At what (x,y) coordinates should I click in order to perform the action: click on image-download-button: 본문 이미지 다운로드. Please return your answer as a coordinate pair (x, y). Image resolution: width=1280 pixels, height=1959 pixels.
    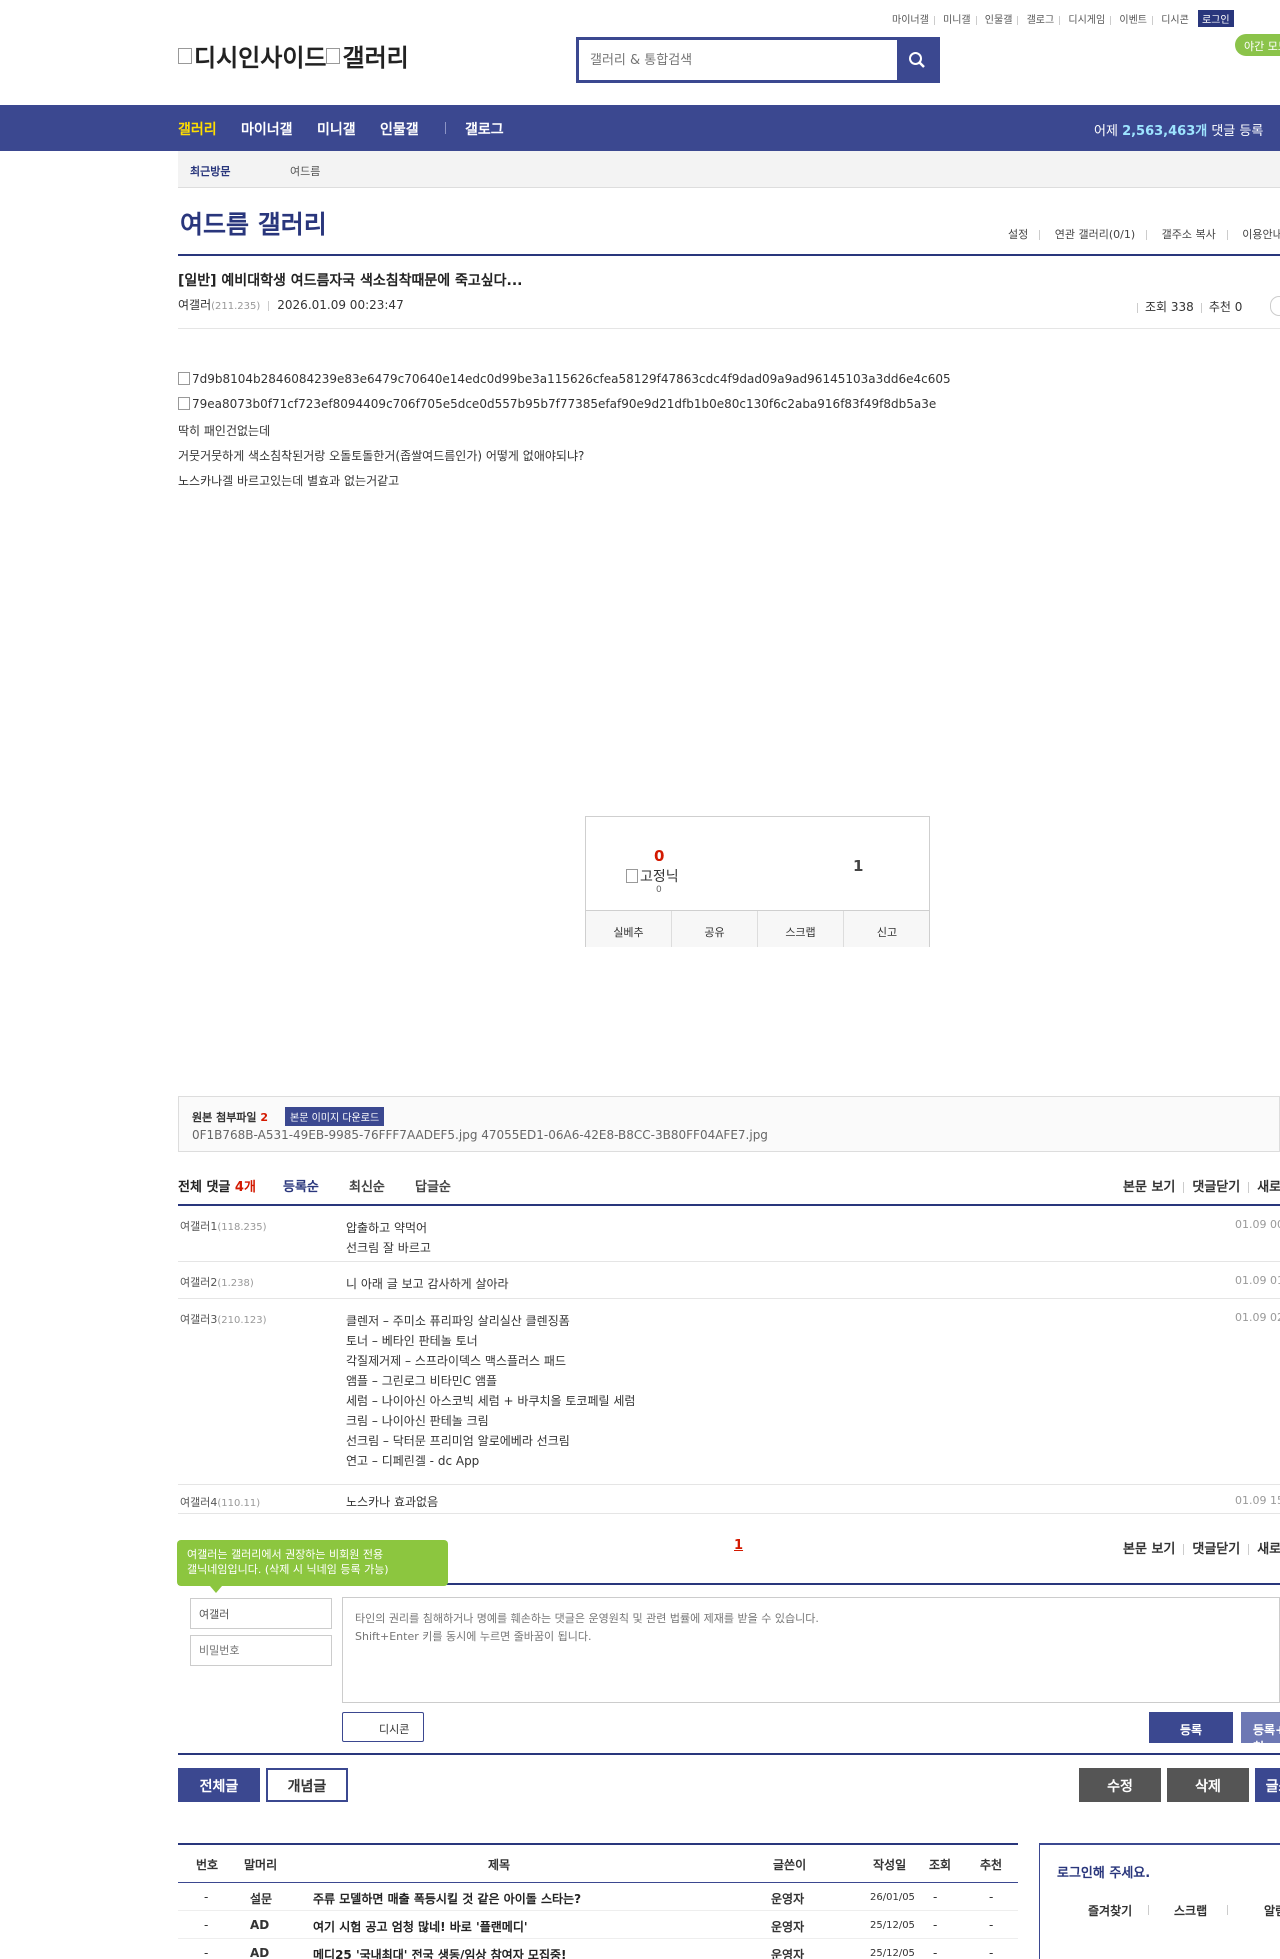
    Looking at the image, I should click on (335, 1116).